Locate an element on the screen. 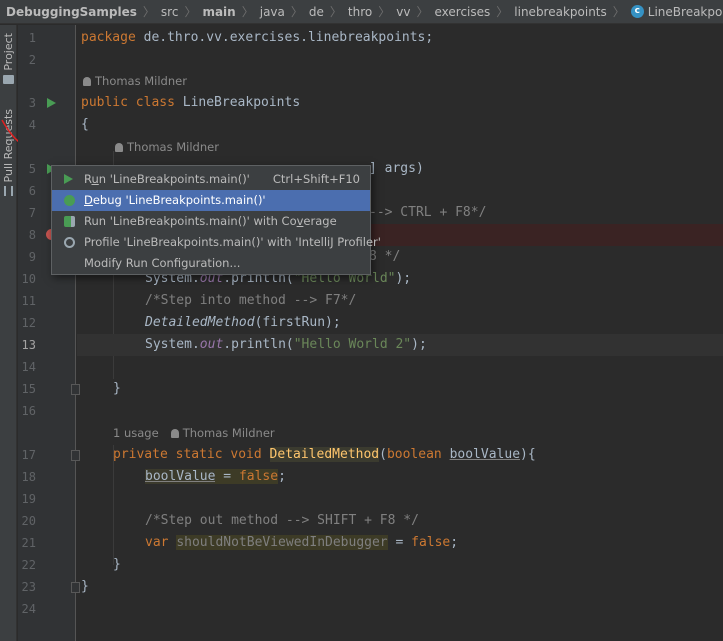 The image size is (723, 641). code-line: ] args) is located at coordinates (396, 168).